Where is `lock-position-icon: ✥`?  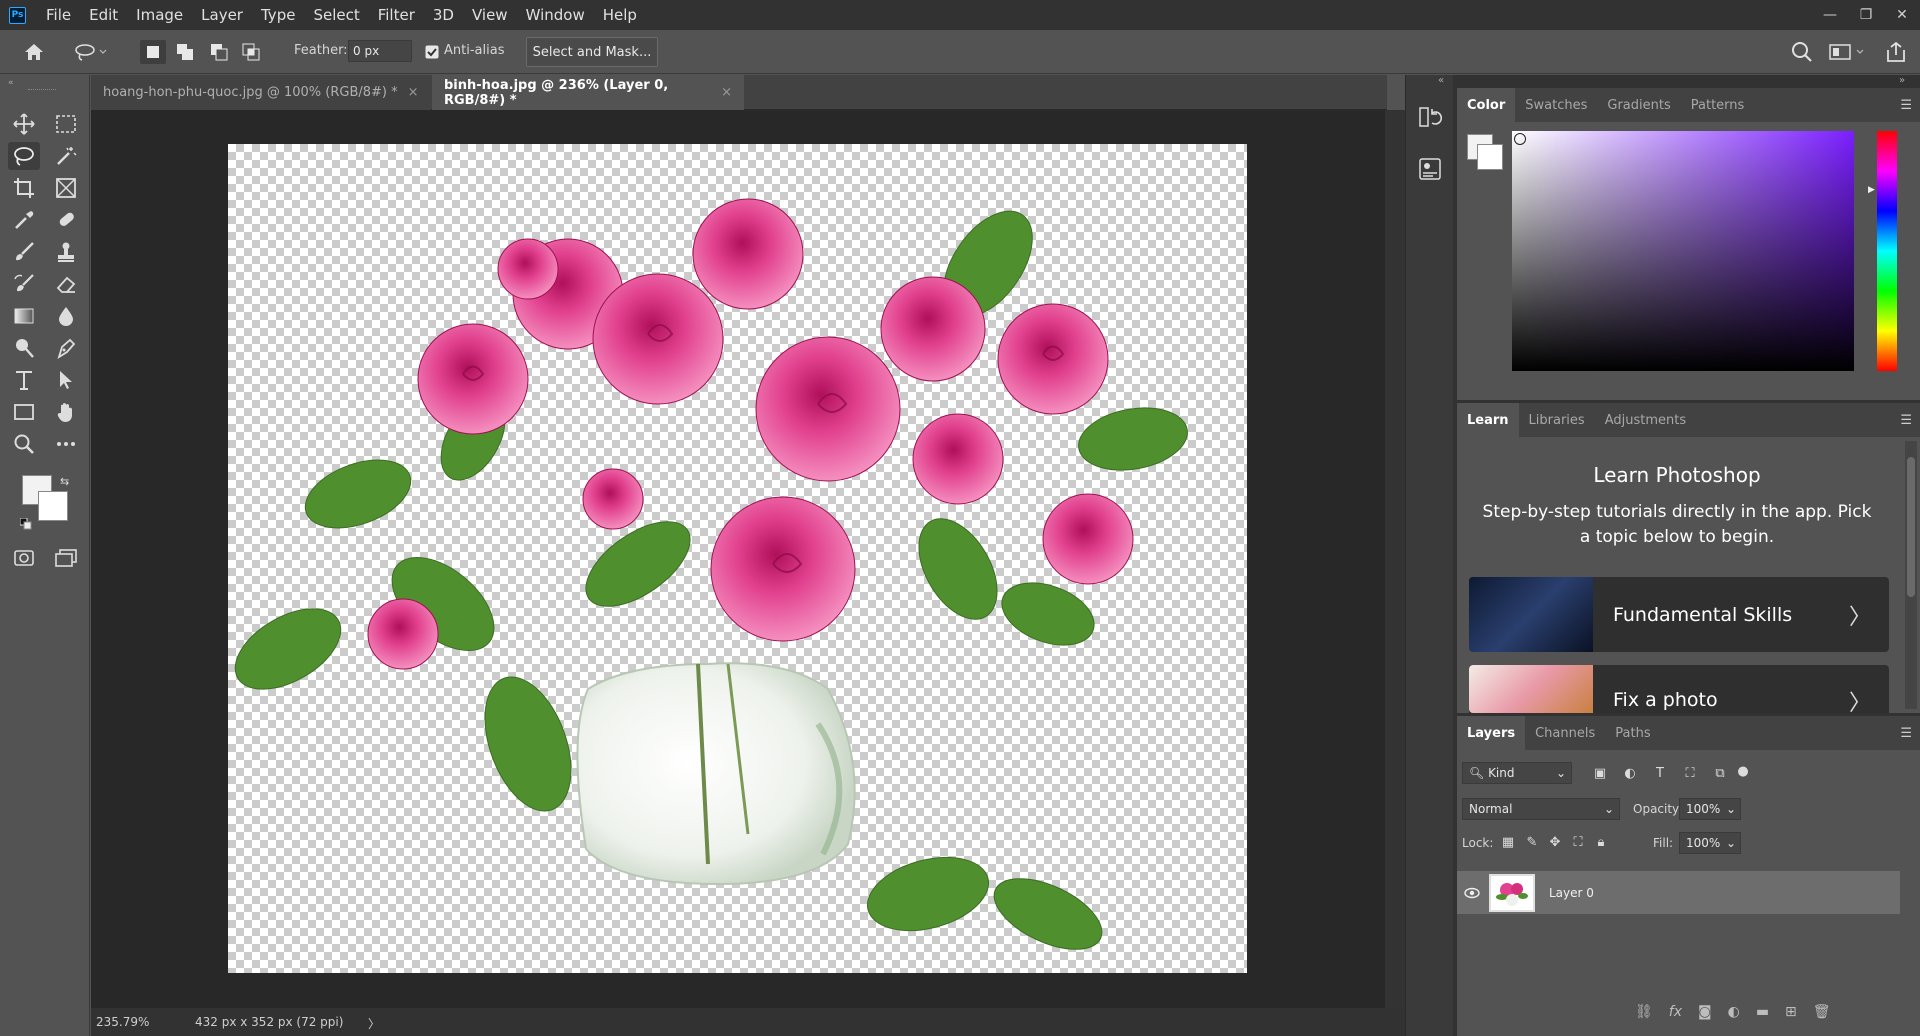
lock-position-icon: ✥ is located at coordinates (1555, 842).